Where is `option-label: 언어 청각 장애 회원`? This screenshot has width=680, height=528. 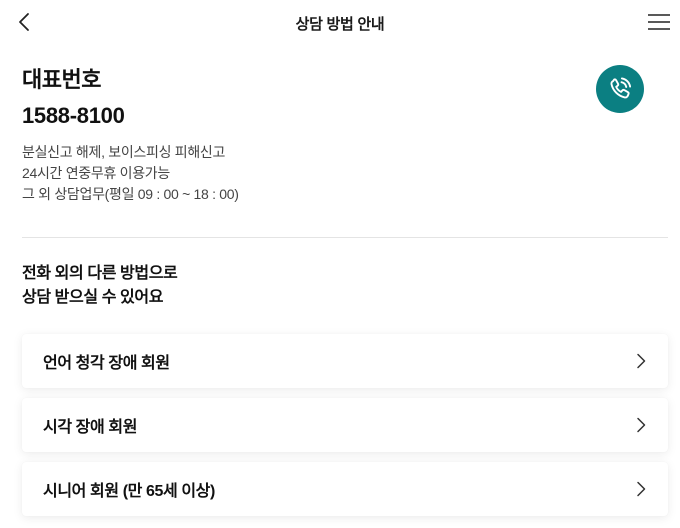 option-label: 언어 청각 장애 회원 is located at coordinates (106, 363).